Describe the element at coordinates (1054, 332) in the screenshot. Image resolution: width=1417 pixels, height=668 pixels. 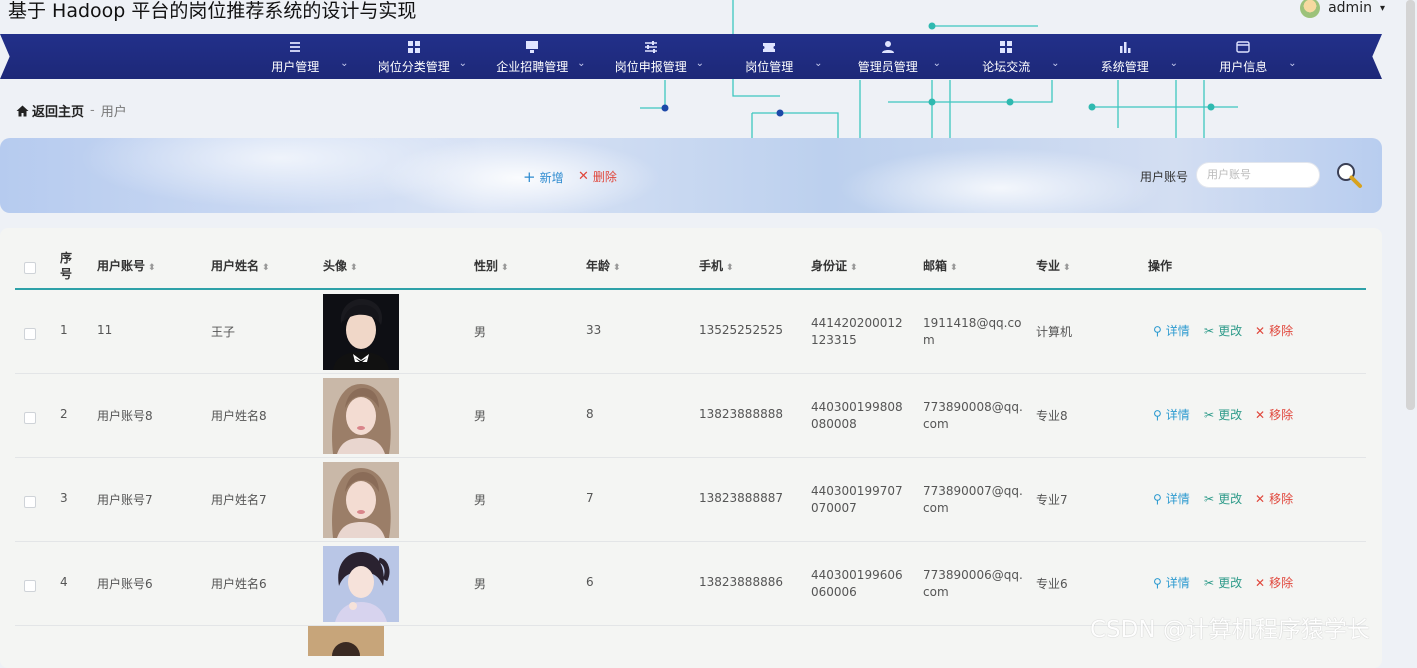
I see `cell-major: 计算机` at that location.